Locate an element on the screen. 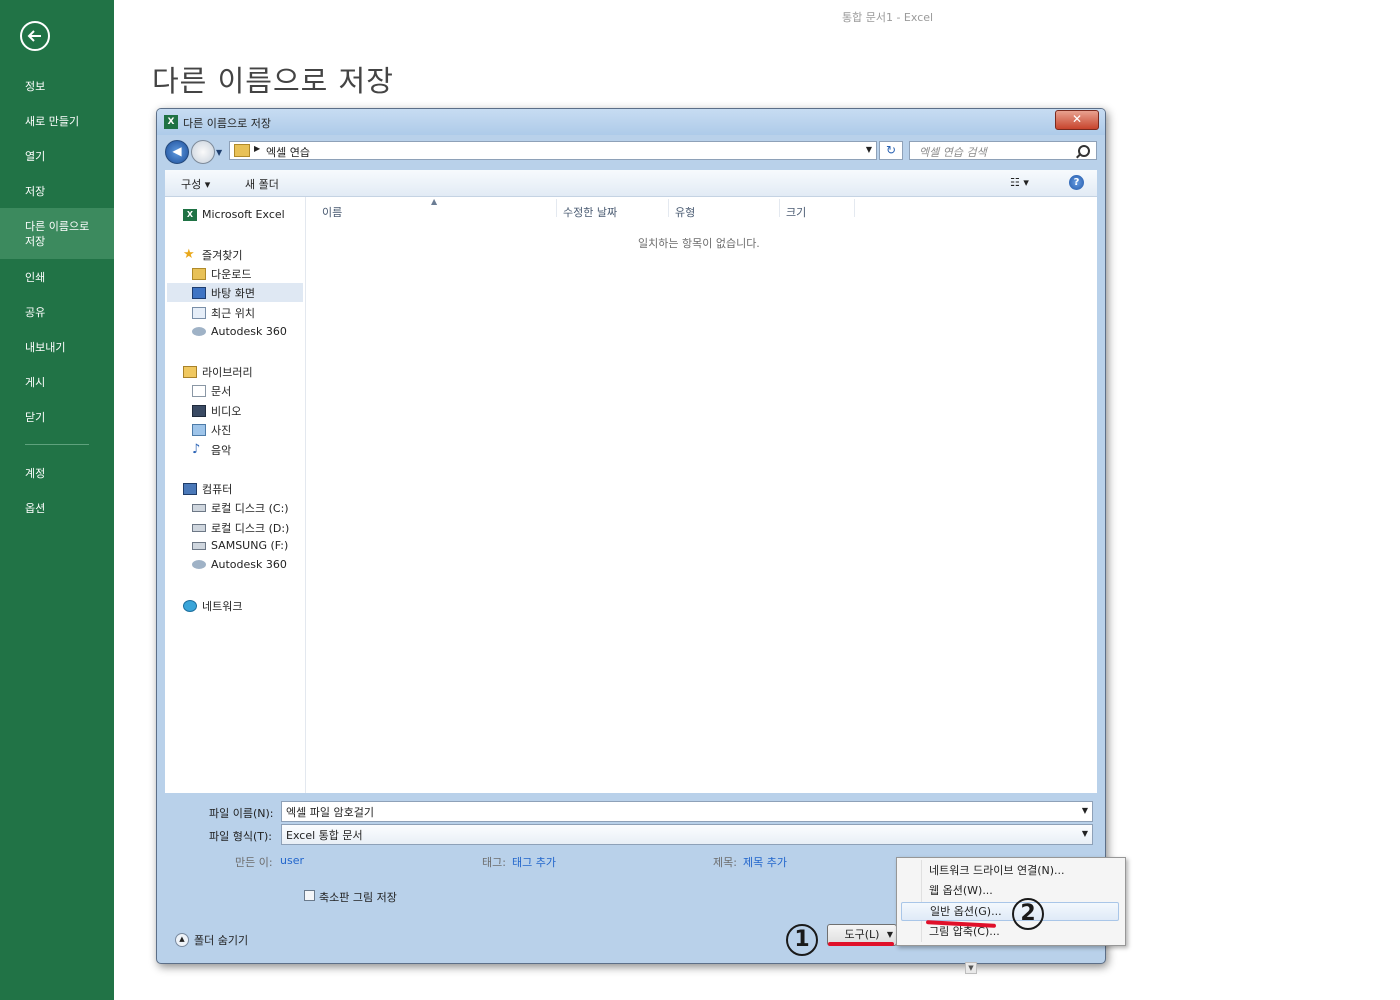  nav-network: 네트워크 is located at coordinates (212, 606).